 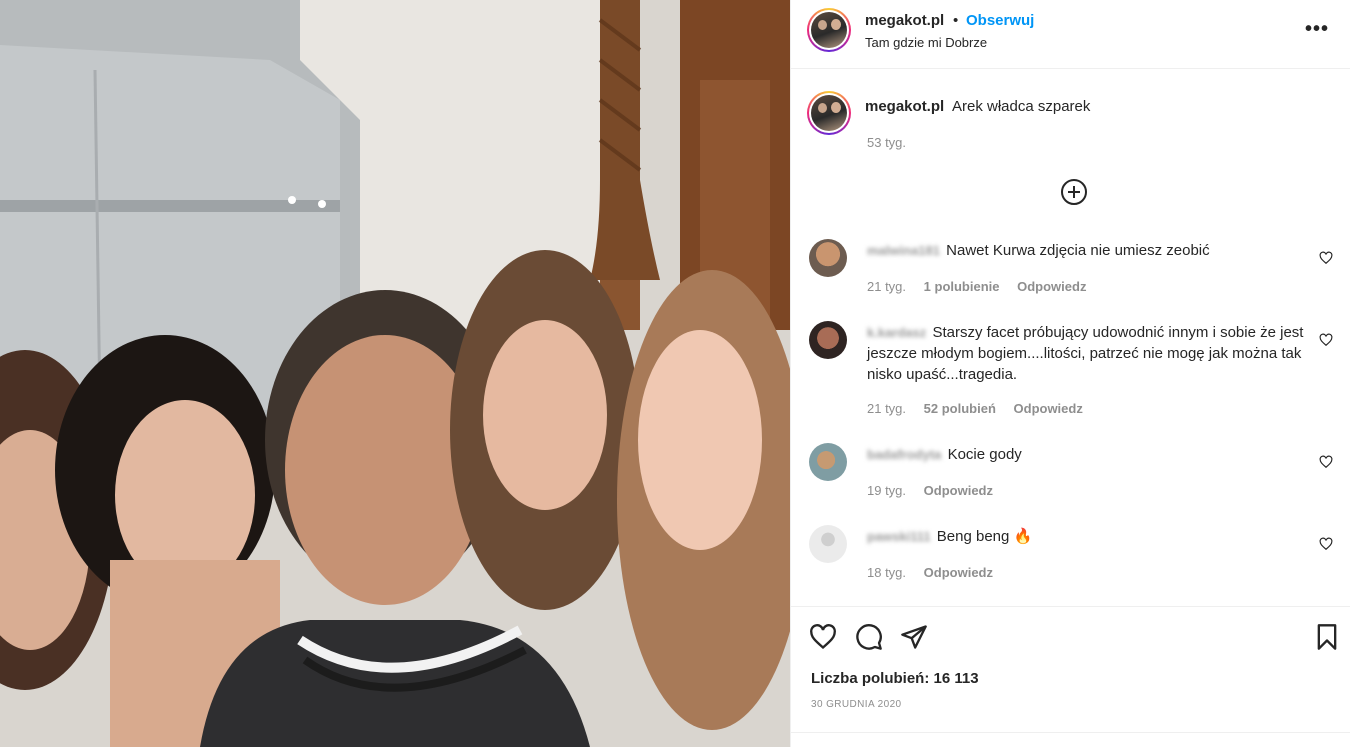 What do you see at coordinates (962, 286) in the screenshot?
I see `comment-likes: 1 polubienie` at bounding box center [962, 286].